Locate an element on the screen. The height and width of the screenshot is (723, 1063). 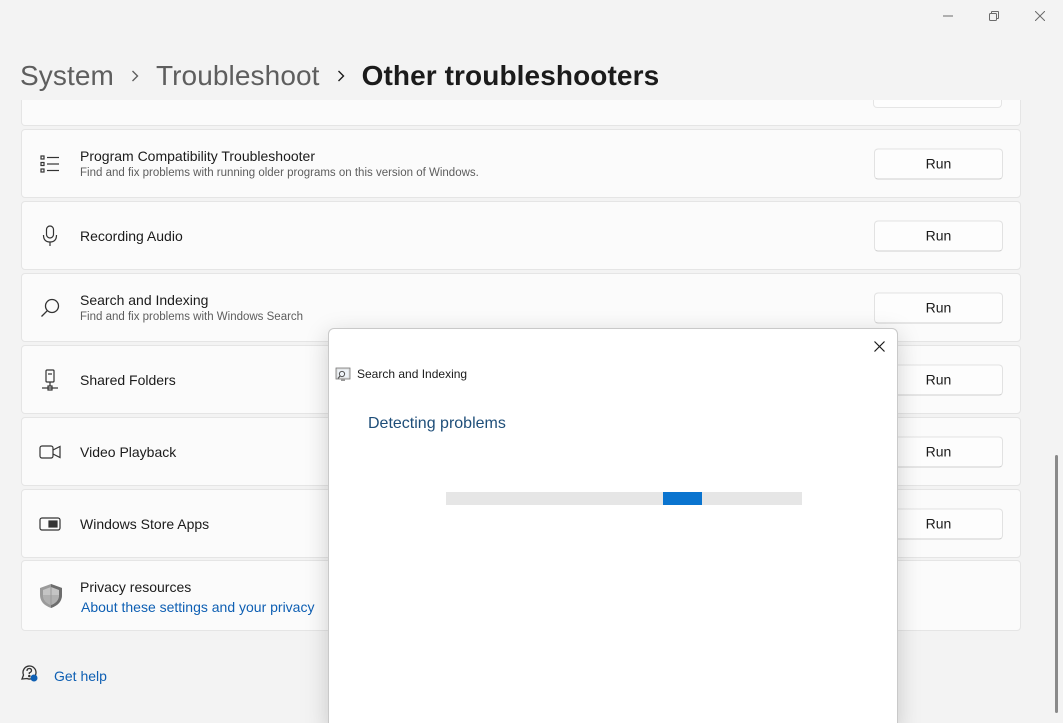
breadcrumb-system: System is located at coordinates (67, 76).